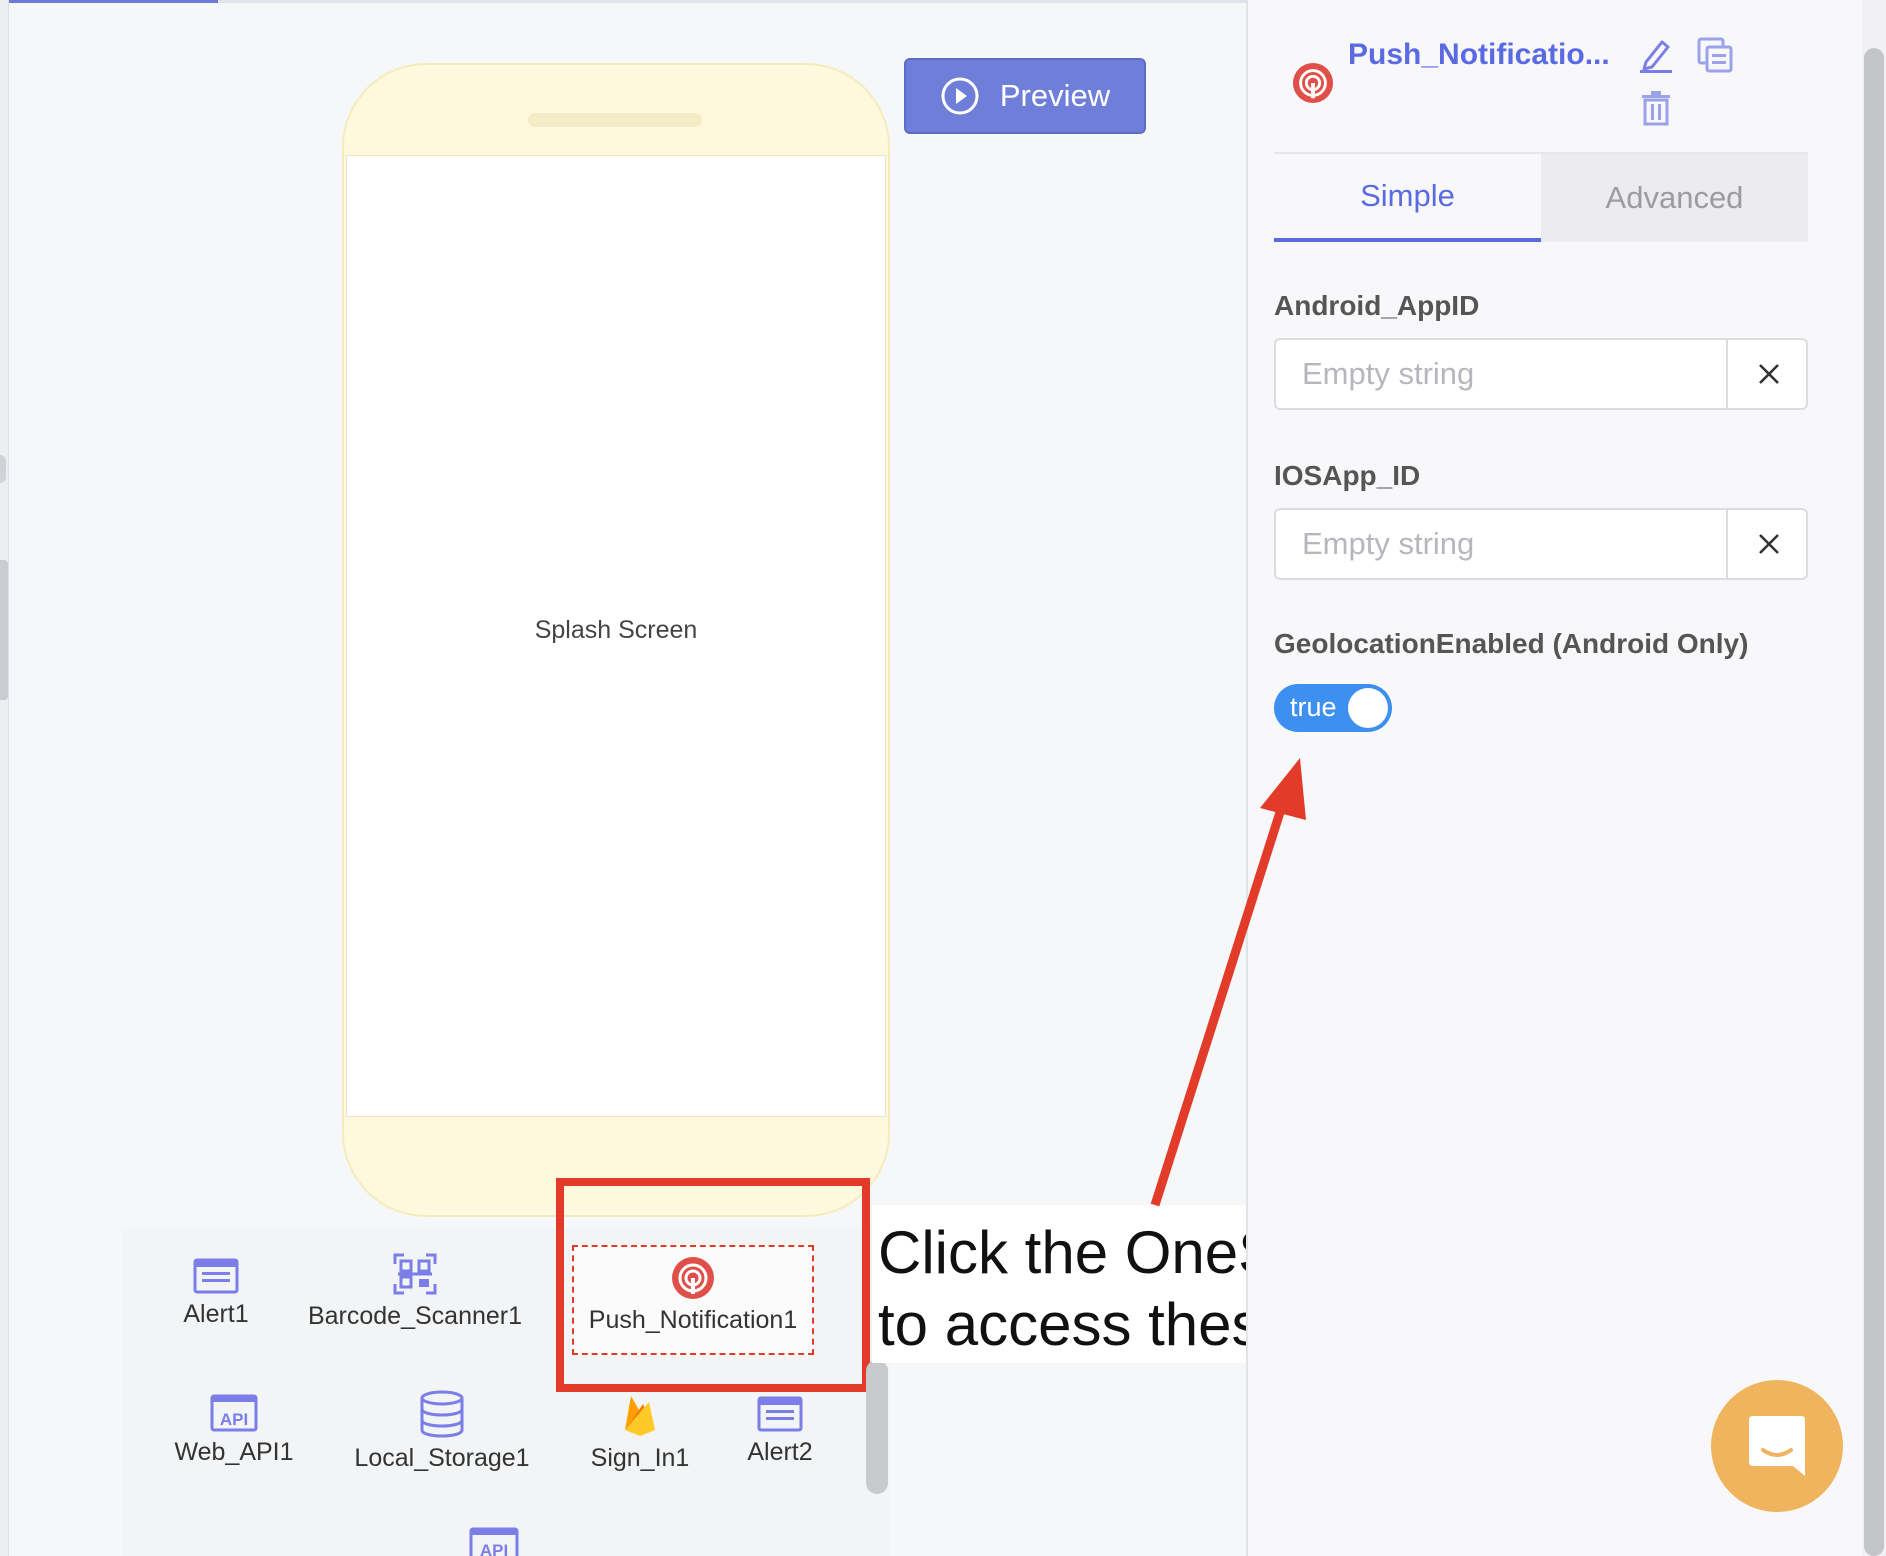 Image resolution: width=1886 pixels, height=1556 pixels. I want to click on component-alert1: Alert1, so click(216, 1293).